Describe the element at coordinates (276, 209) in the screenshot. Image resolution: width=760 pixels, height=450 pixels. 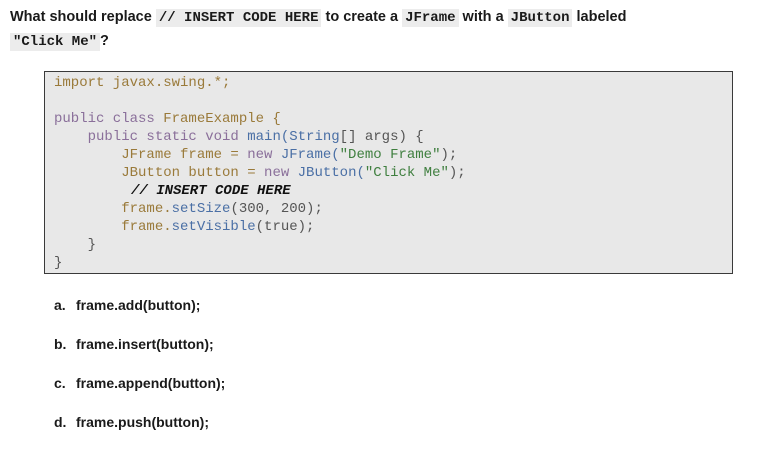
I see `setsize-args: (300, 200);` at that location.